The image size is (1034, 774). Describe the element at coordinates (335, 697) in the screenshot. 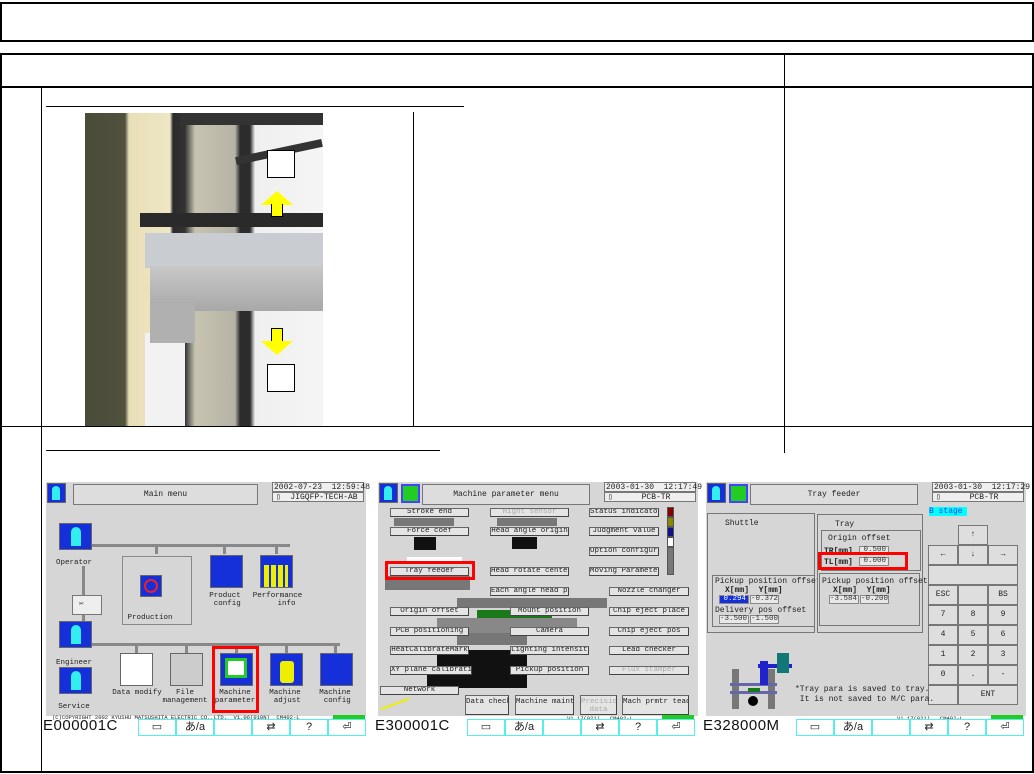

I see `machine-config-label: Machine config` at that location.